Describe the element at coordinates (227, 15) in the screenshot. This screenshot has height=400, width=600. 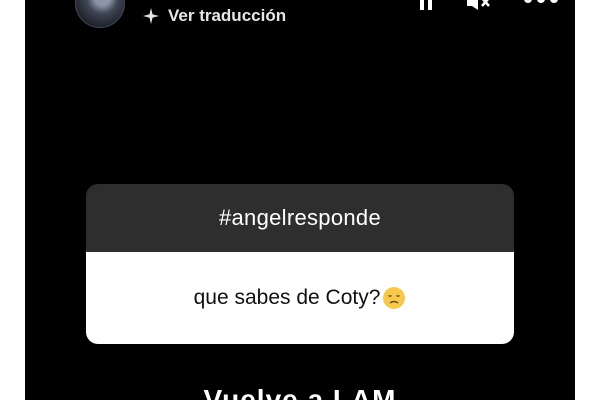
I see `see-translation-label: Ver traducción` at that location.